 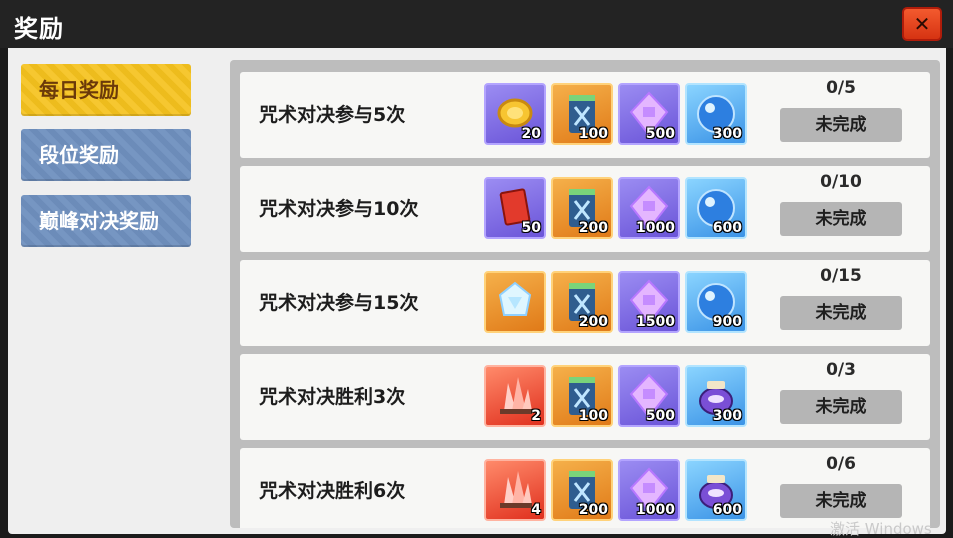 I want to click on task-row: 咒术对决参与15次 200 1500 900 0/15 未完成, so click(x=585, y=303).